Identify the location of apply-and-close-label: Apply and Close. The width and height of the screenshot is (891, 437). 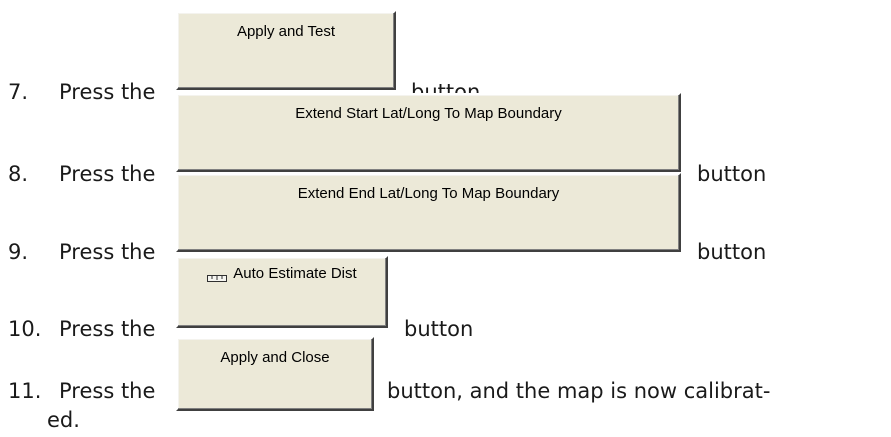
(275, 357).